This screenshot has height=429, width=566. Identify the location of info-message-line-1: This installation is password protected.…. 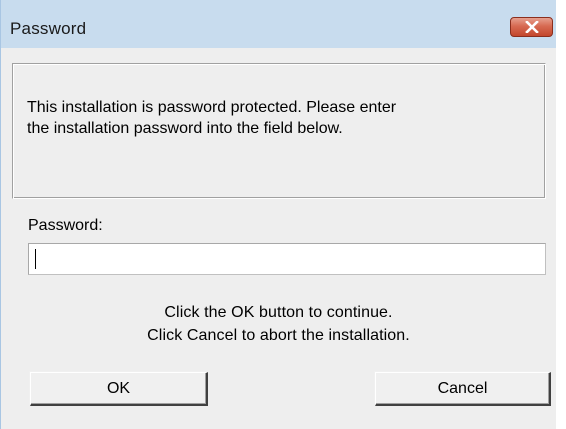
(212, 107).